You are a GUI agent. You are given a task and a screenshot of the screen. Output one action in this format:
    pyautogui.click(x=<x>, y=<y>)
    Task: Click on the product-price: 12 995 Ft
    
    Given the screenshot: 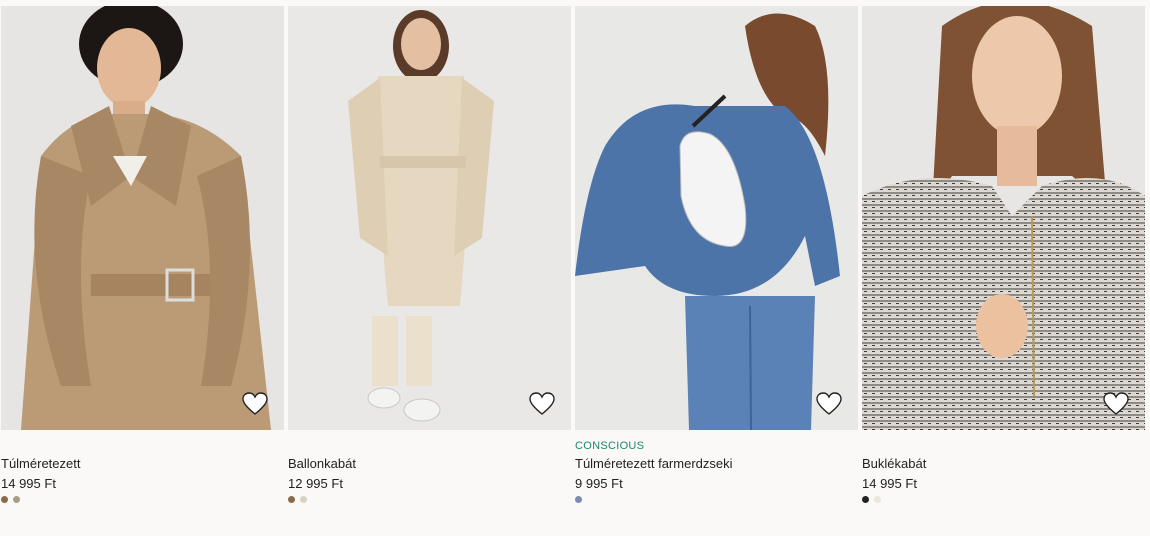 What is the action you would take?
    pyautogui.click(x=315, y=483)
    